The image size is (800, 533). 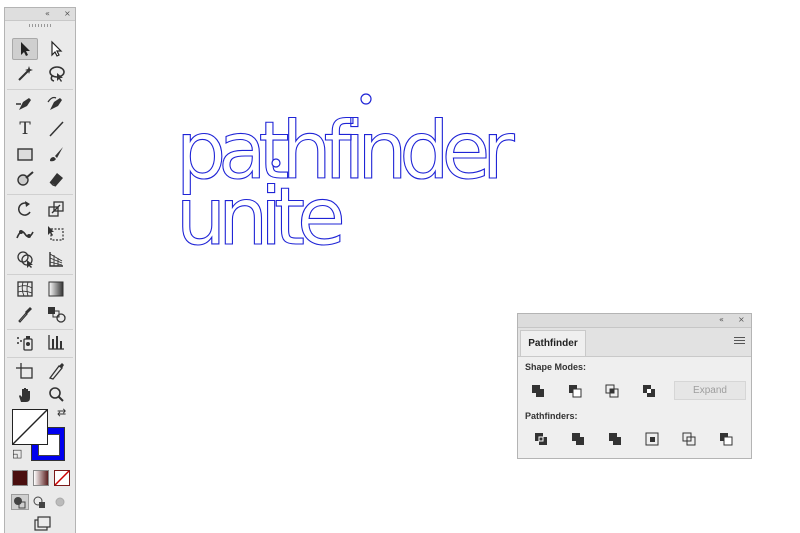 I want to click on magic-wand-tool-icon, so click(x=25, y=74).